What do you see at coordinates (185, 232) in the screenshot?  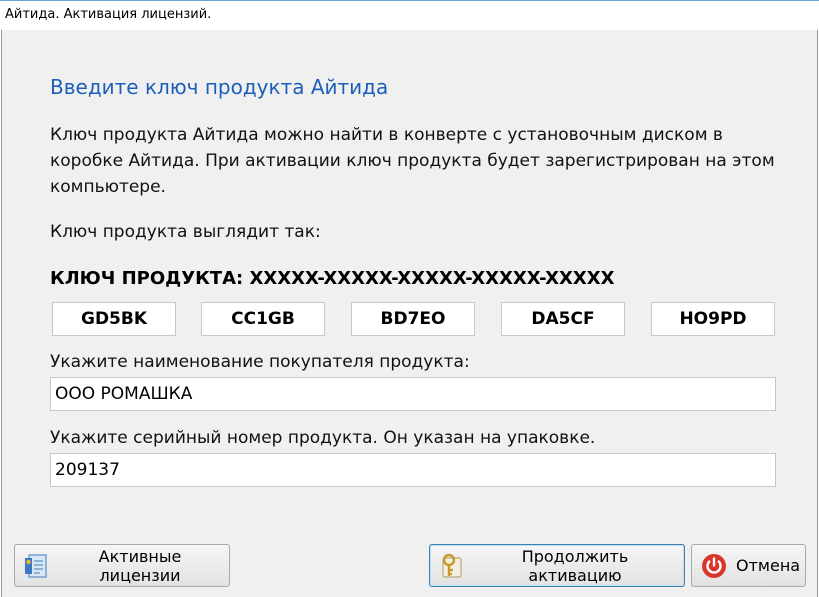 I see `key-example-label: Ключ продукта выглядит так:` at bounding box center [185, 232].